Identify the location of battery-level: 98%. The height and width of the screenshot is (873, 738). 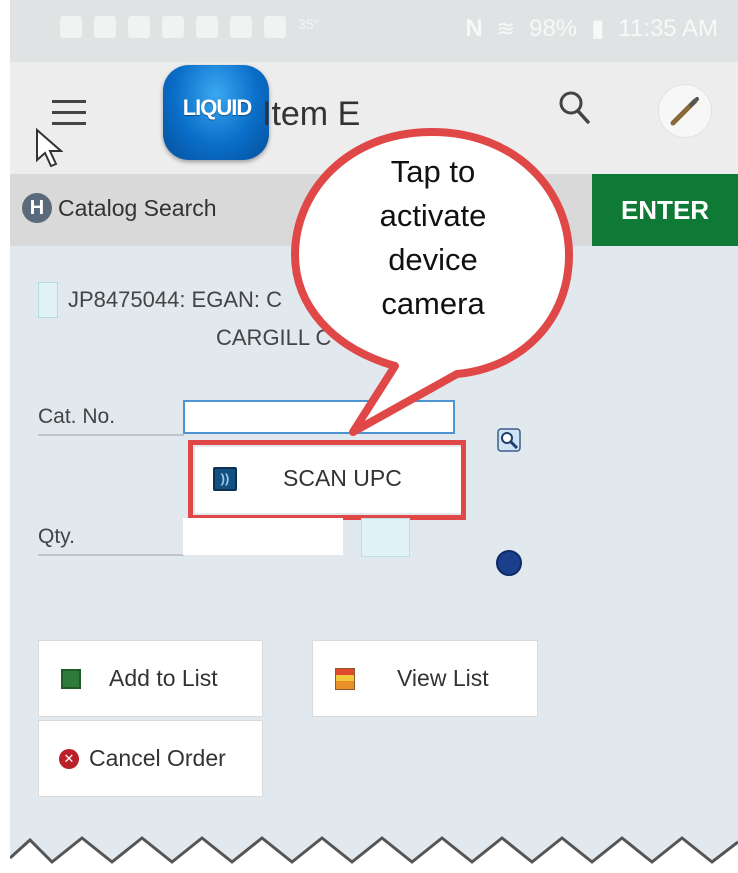
(553, 28).